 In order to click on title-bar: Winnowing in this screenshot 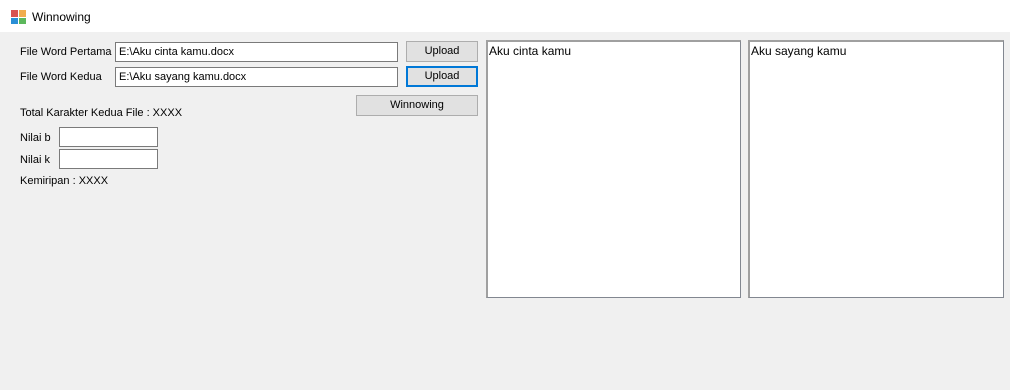, I will do `click(505, 16)`.